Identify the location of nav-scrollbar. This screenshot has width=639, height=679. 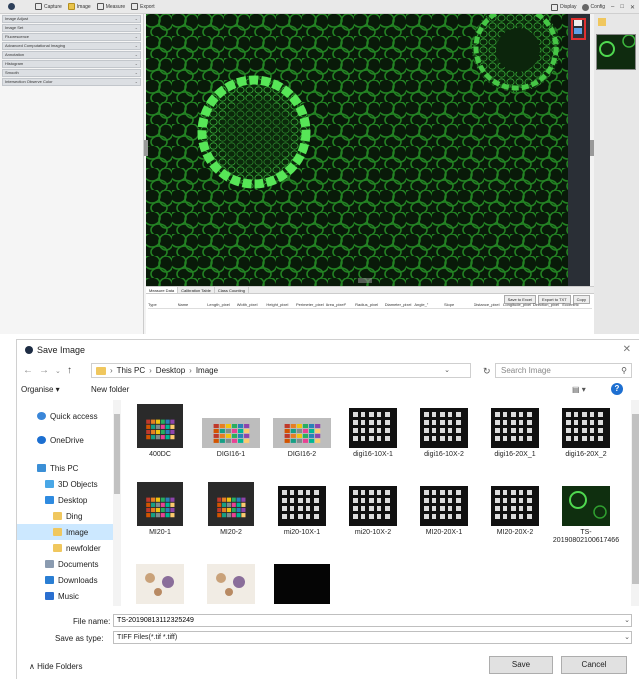
(117, 503).